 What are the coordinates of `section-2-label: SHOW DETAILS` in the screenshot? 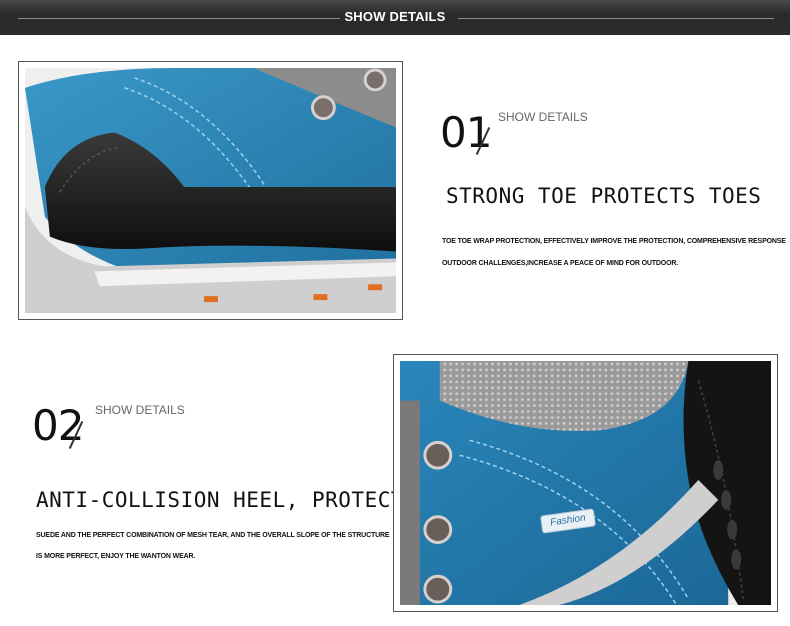 It's located at (140, 410).